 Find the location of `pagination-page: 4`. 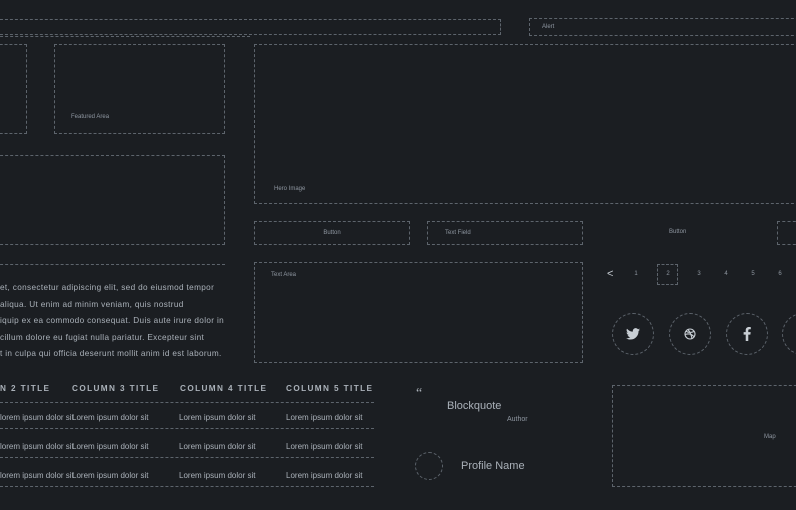

pagination-page: 4 is located at coordinates (726, 274).